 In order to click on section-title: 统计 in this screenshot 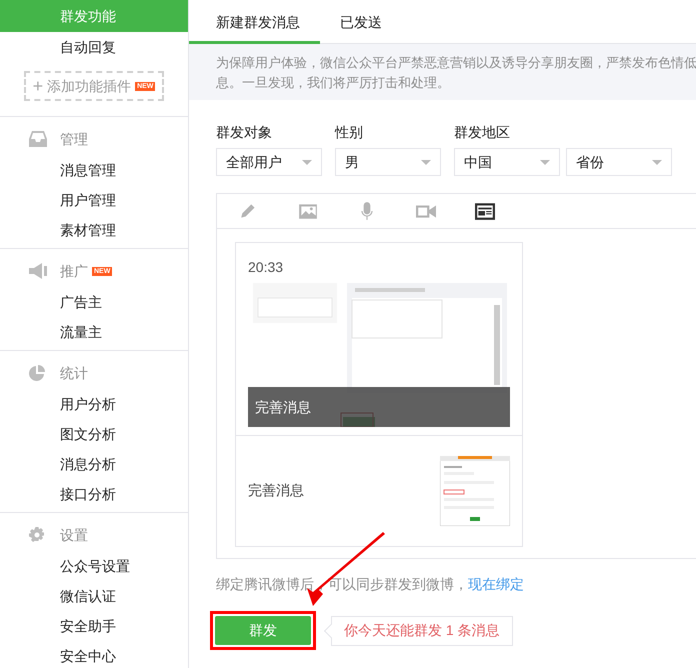, I will do `click(74, 373)`.